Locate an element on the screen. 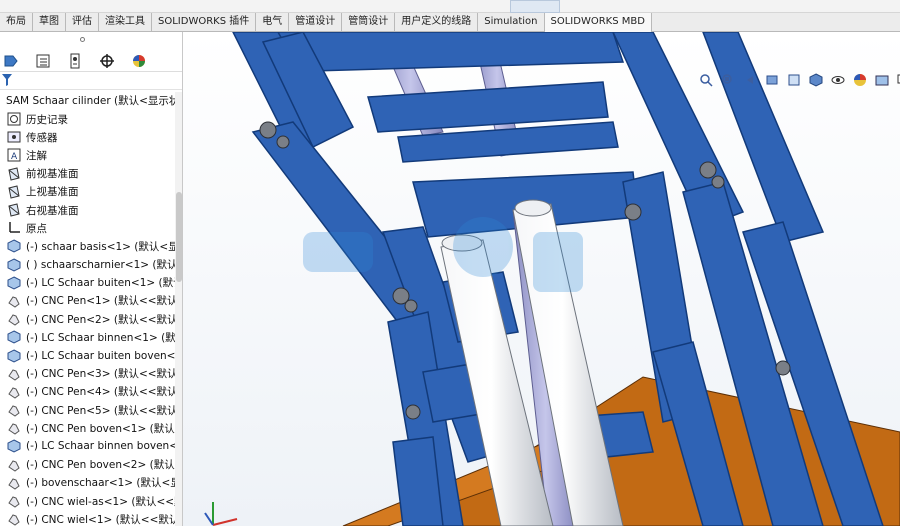  section-view-icon is located at coordinates (772, 80).